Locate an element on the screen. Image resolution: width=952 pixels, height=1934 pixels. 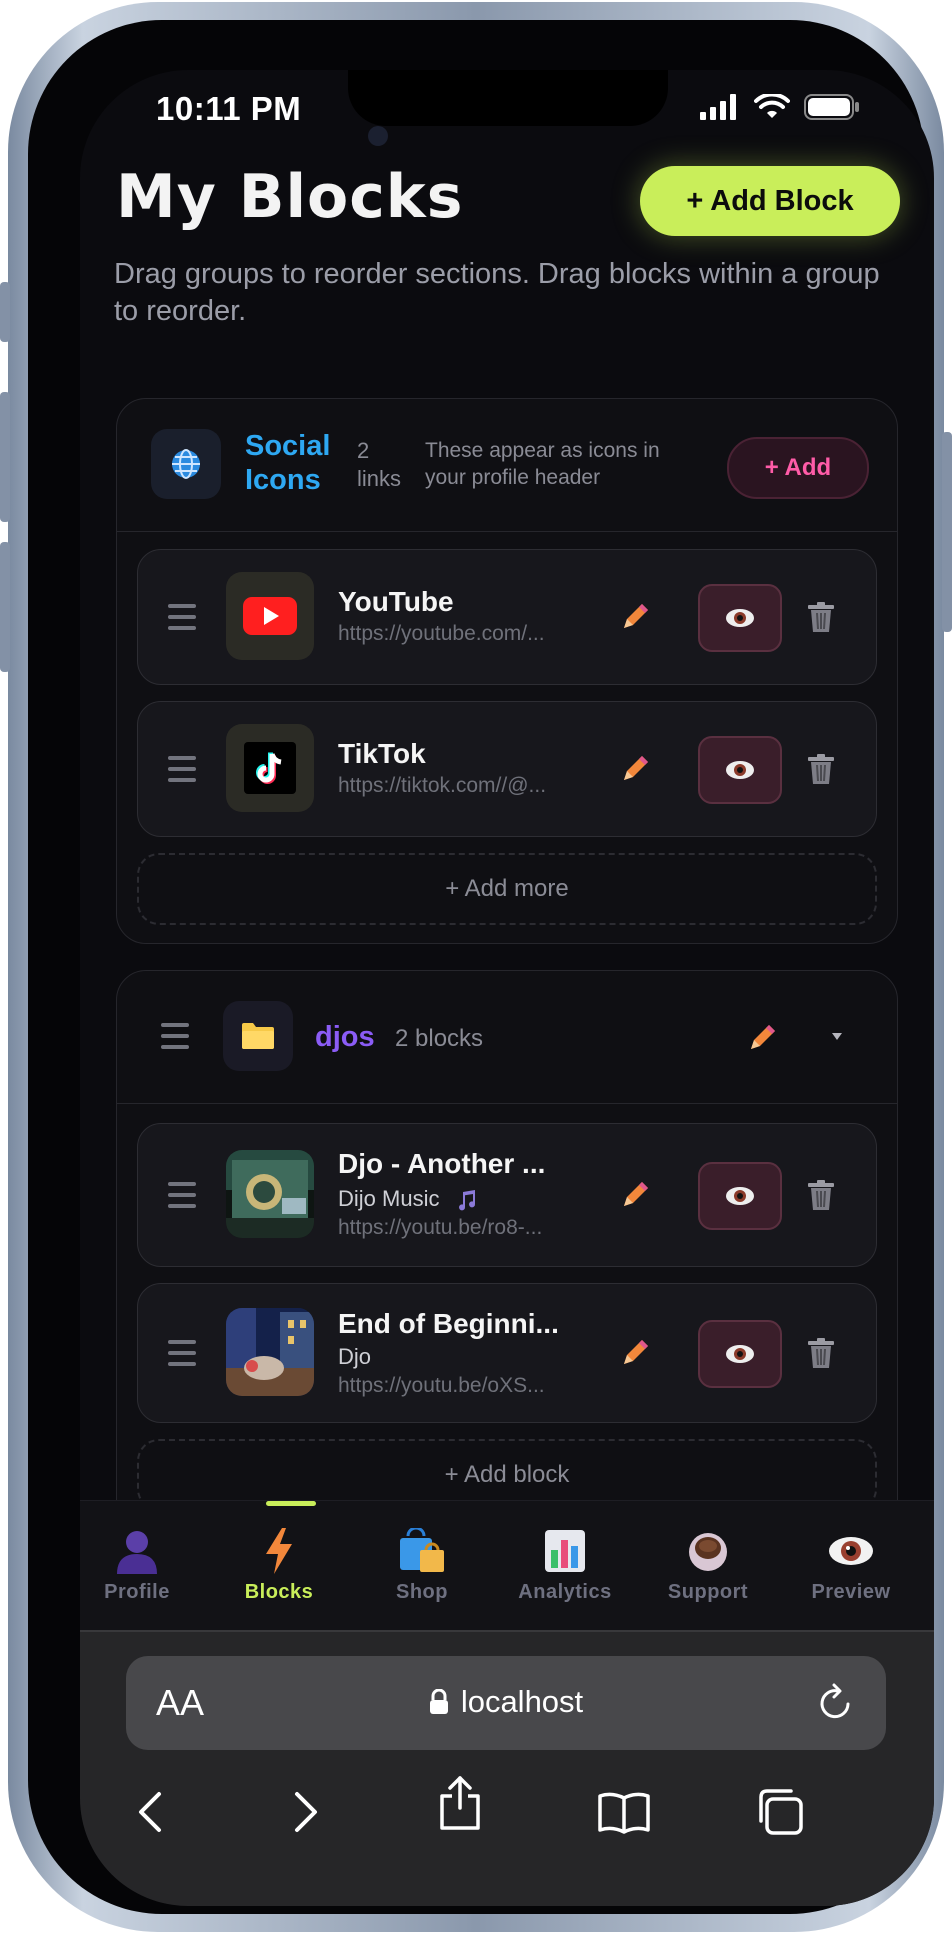
social-title-line1: Social is located at coordinates (288, 446).